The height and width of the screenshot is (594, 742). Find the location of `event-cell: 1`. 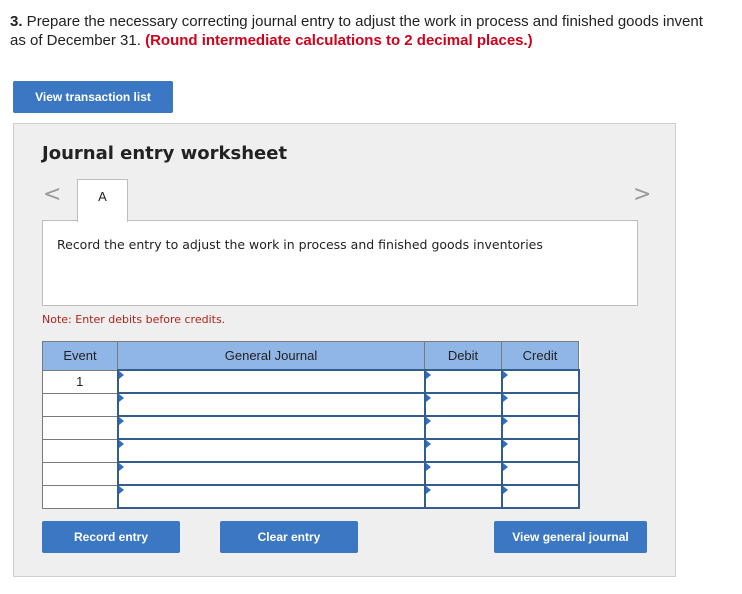

event-cell: 1 is located at coordinates (80, 381).